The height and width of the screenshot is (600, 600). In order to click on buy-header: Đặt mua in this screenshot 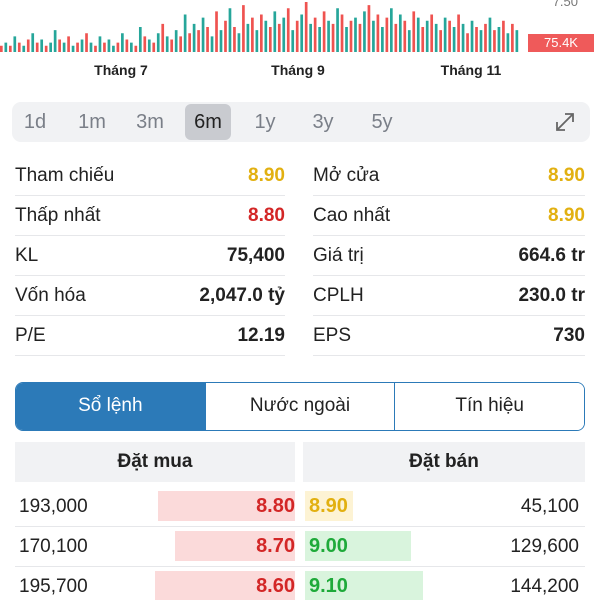, I will do `click(155, 462)`.